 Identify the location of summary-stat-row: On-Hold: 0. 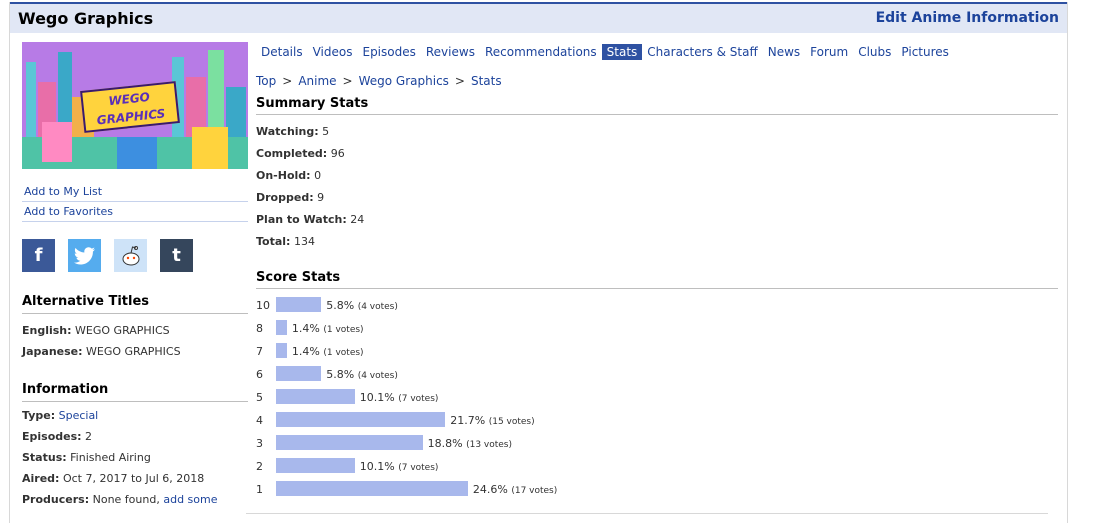
(657, 176).